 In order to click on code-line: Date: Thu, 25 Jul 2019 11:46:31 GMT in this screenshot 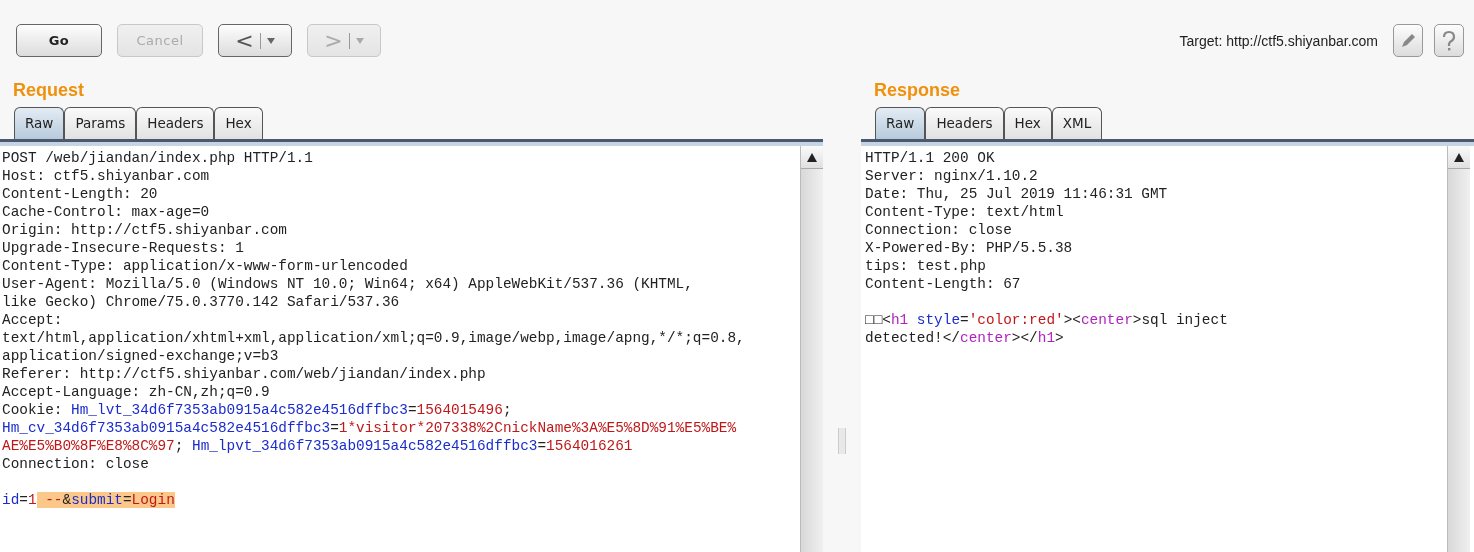, I will do `click(1016, 194)`.